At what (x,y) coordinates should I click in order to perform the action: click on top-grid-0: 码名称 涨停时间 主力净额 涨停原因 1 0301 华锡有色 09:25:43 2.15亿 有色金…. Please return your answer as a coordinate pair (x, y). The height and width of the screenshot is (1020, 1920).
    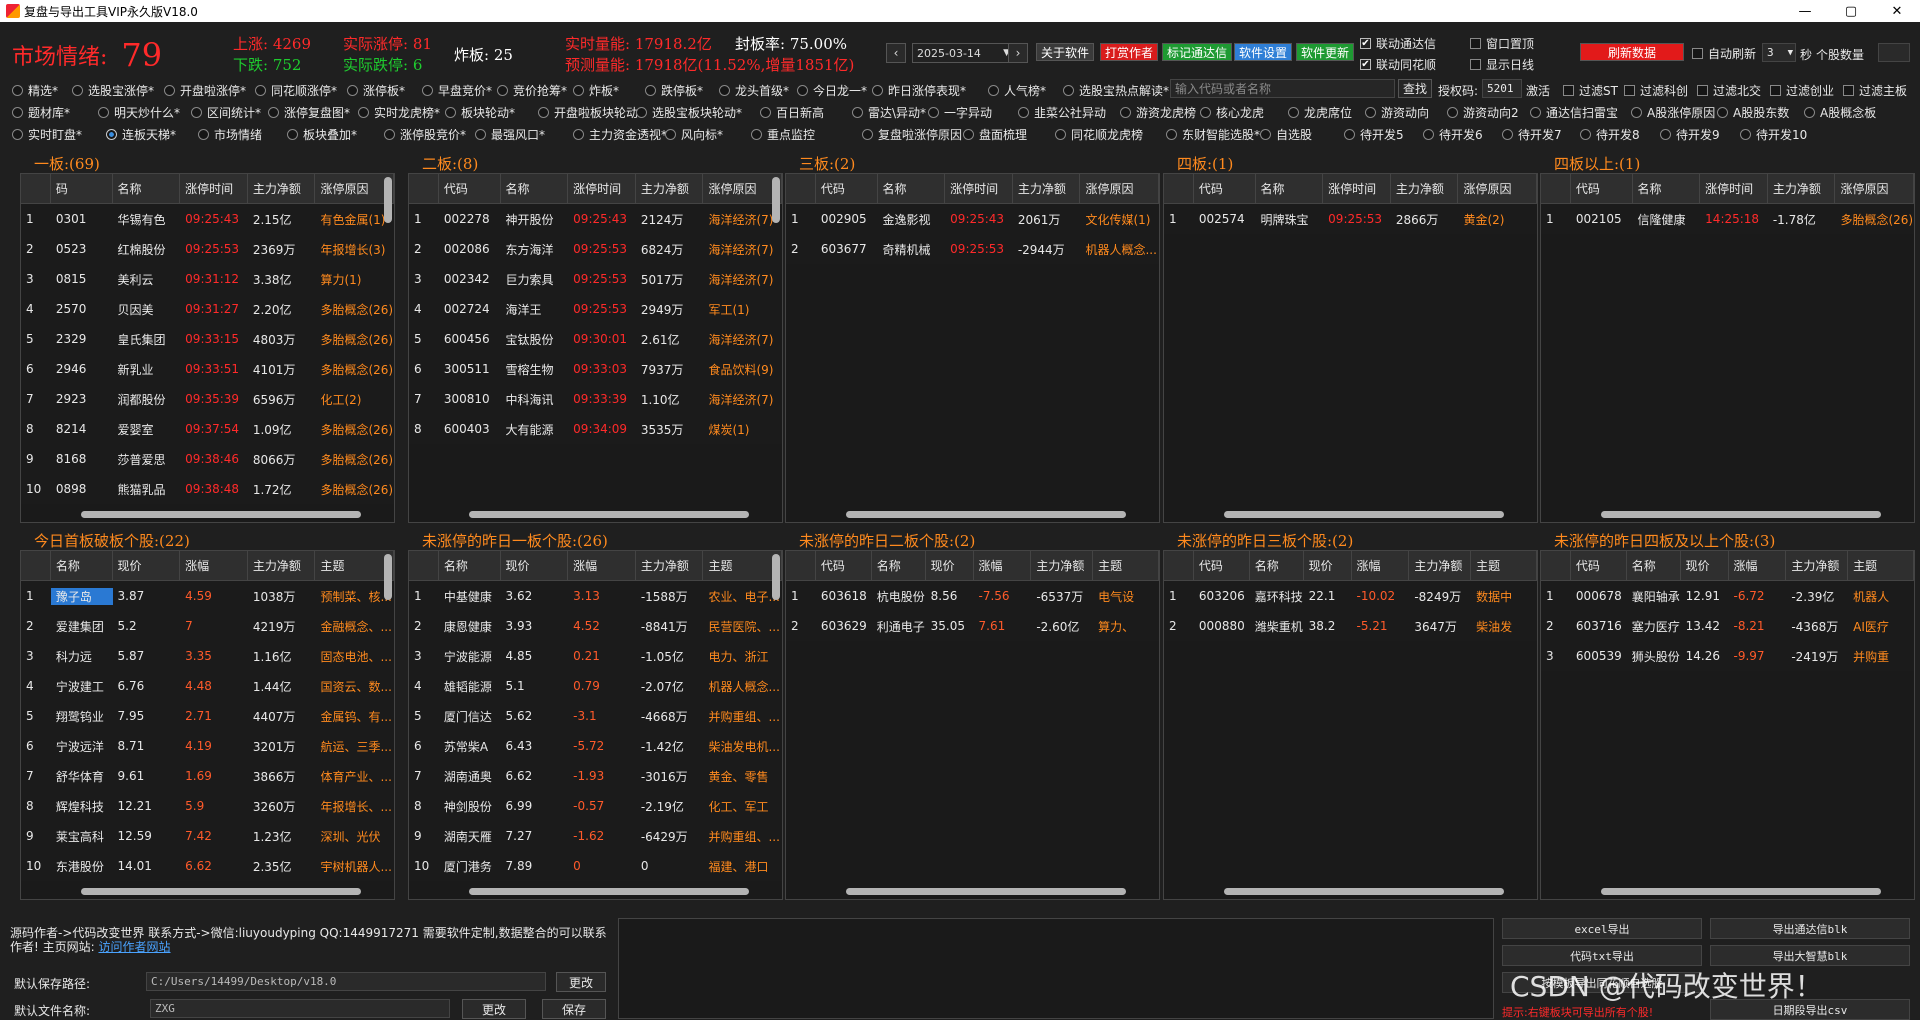
    Looking at the image, I should click on (207, 348).